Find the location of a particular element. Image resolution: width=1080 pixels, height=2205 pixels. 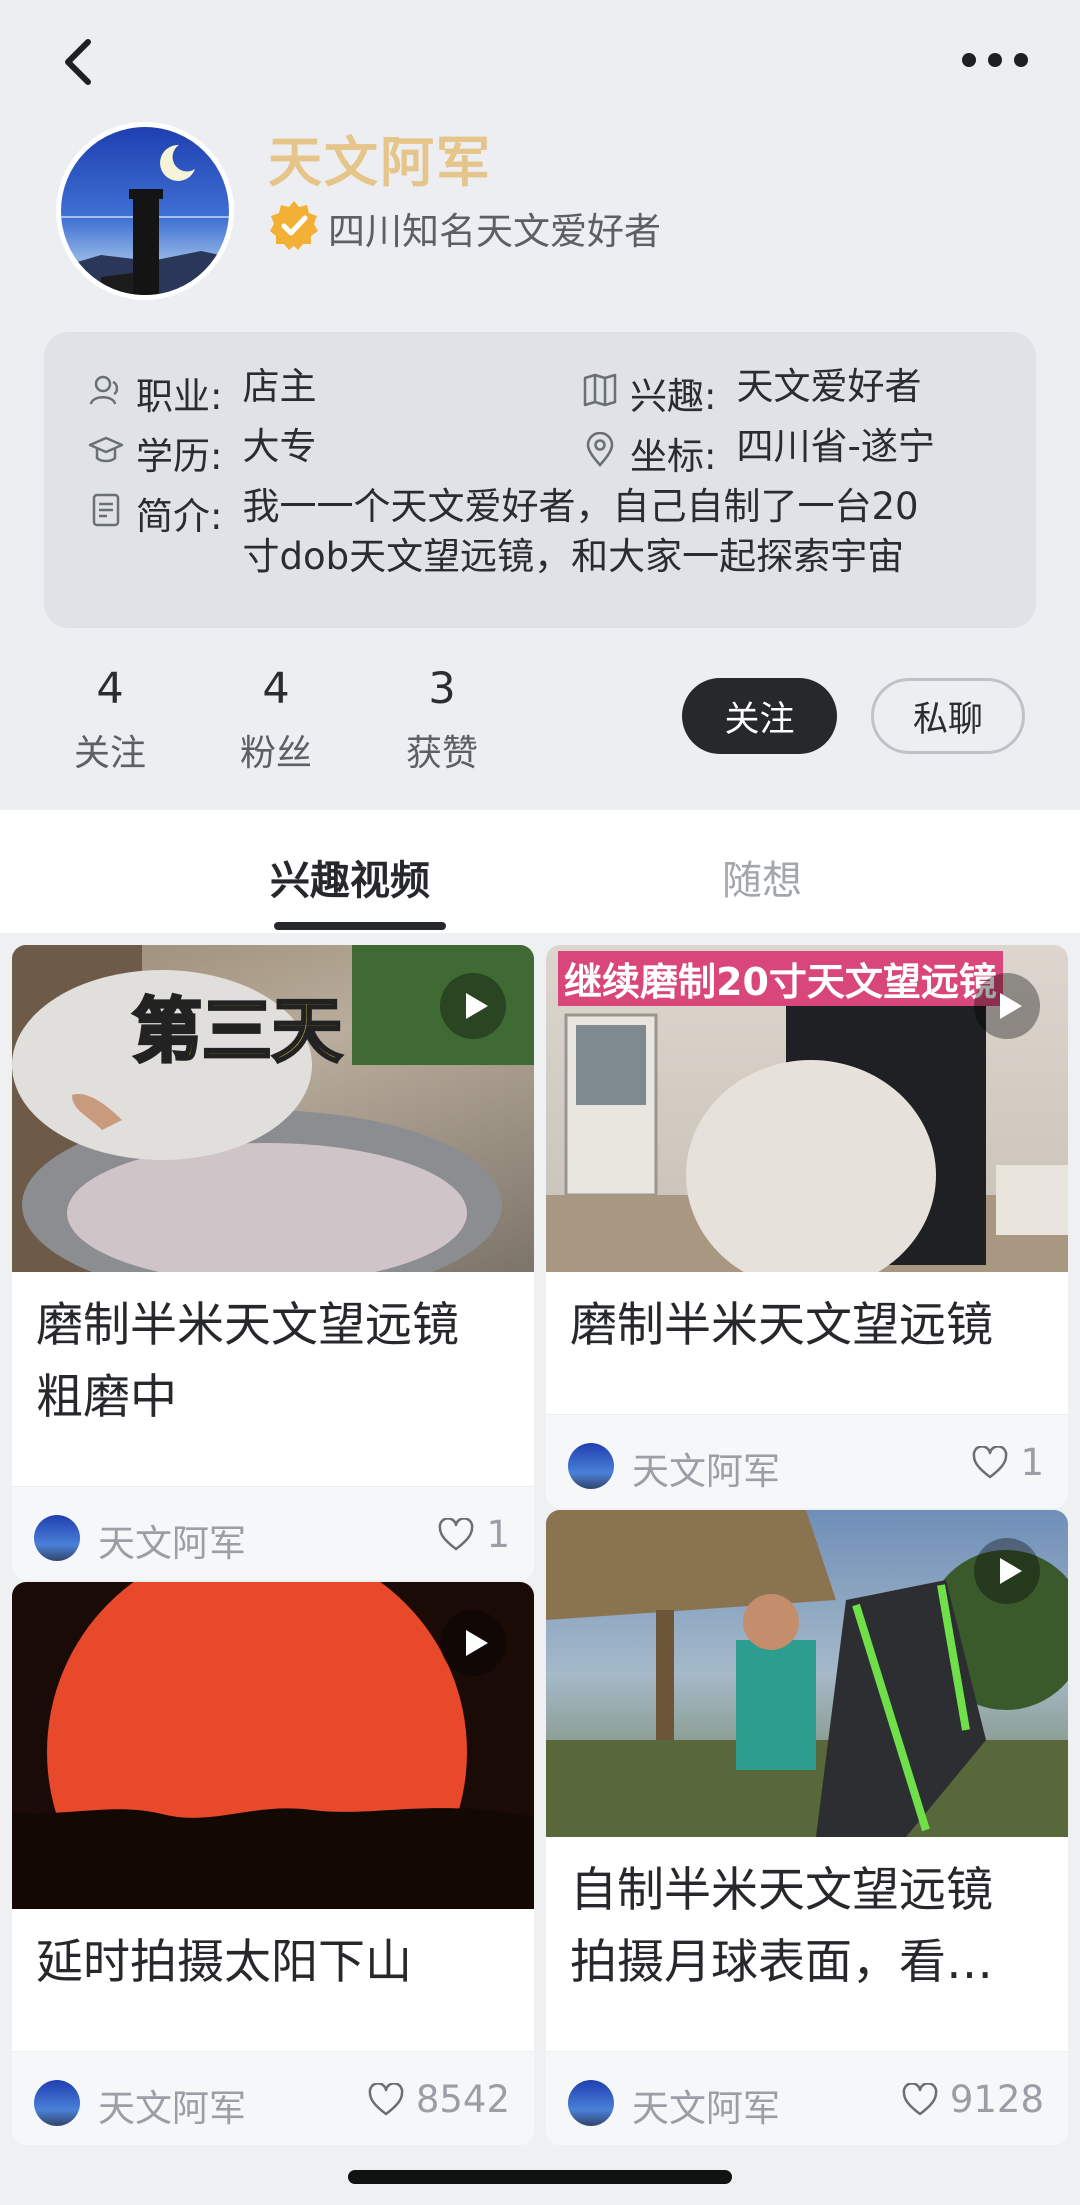

video-card: 延时拍摄太阳下山 天文阿军 8542 is located at coordinates (273, 1863).